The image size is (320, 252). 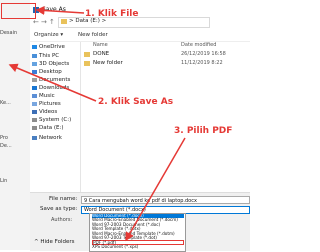 What do you see at coordinates (60, 10) in the screenshot?
I see `arrow-to-file` at bounding box center [60, 10].